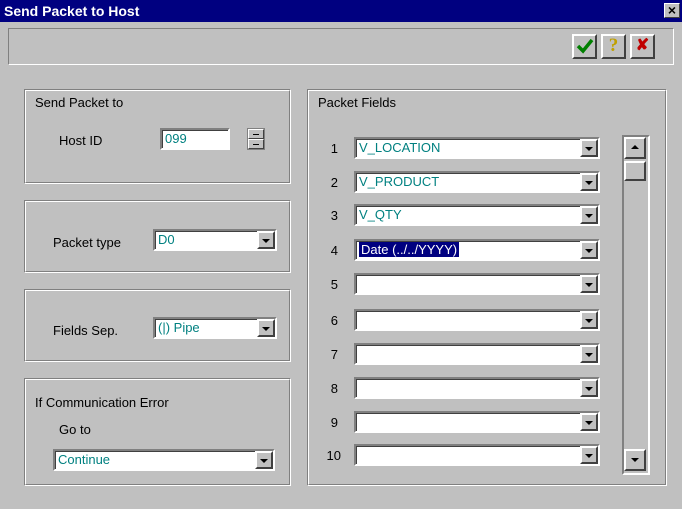  What do you see at coordinates (341, 46) in the screenshot?
I see `toolbar: ? ✘` at bounding box center [341, 46].